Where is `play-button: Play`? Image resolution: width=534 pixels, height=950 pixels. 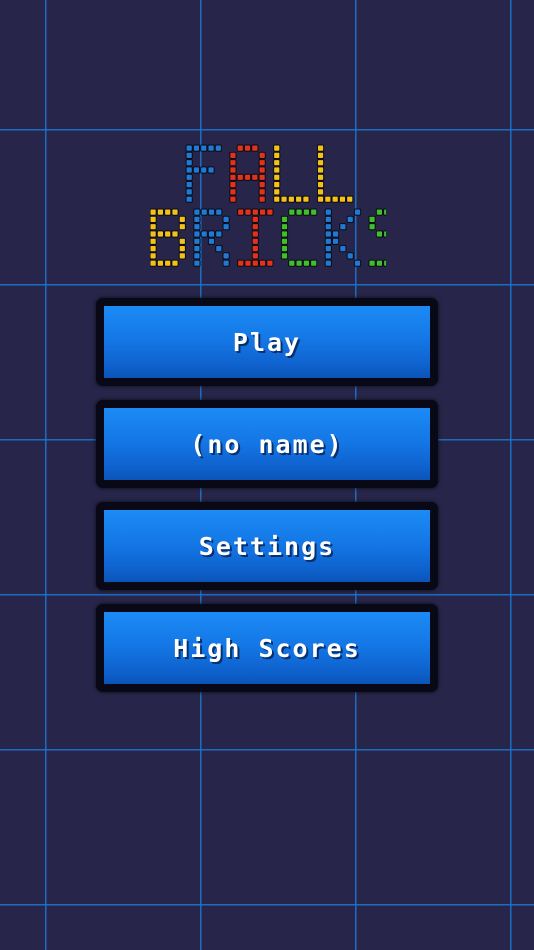
play-button: Play is located at coordinates (267, 342).